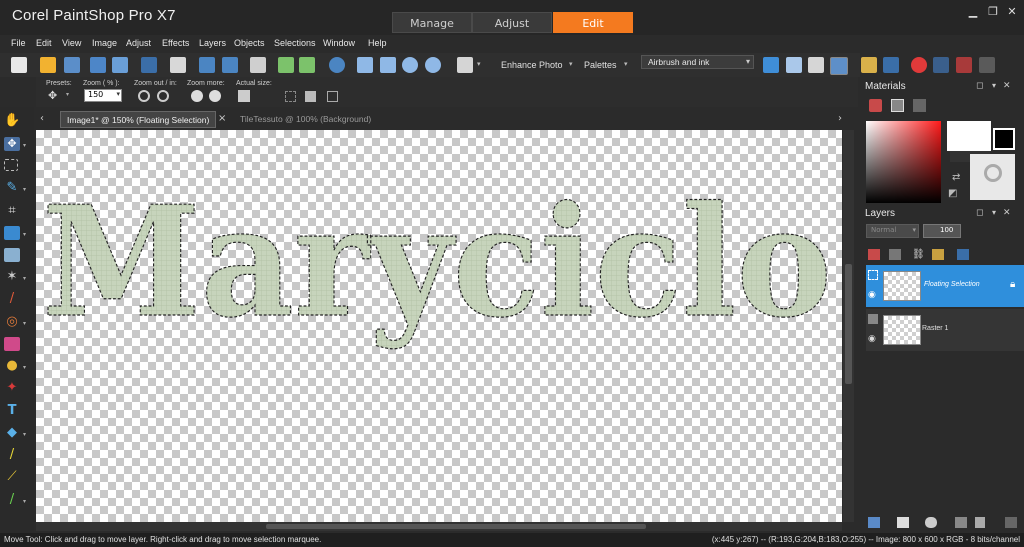 This screenshot has width=1024, height=547. What do you see at coordinates (941, 65) in the screenshot?
I see `pause-icon` at bounding box center [941, 65].